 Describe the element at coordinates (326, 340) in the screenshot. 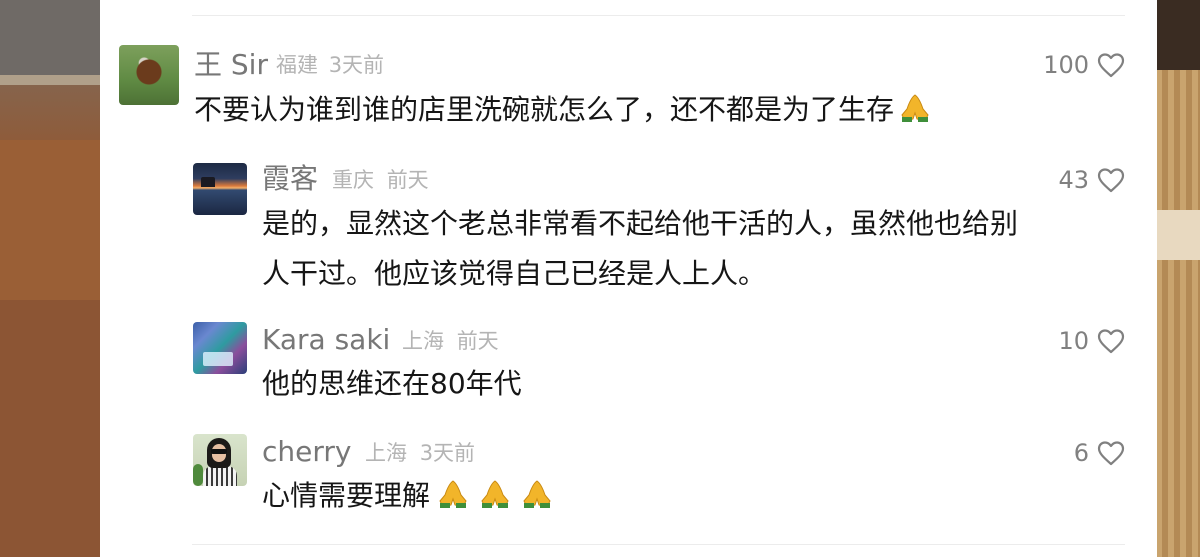

I see `comment-author: Kara saki` at that location.